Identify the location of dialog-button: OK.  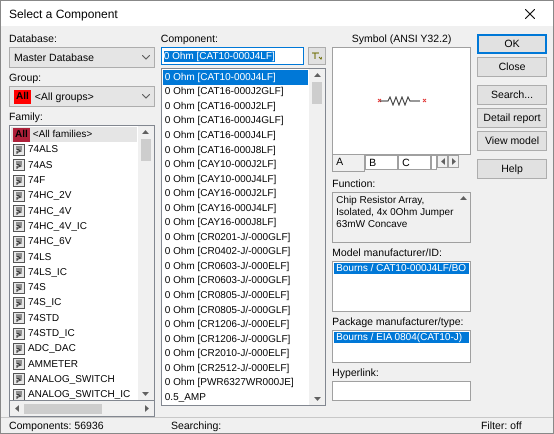
(512, 44).